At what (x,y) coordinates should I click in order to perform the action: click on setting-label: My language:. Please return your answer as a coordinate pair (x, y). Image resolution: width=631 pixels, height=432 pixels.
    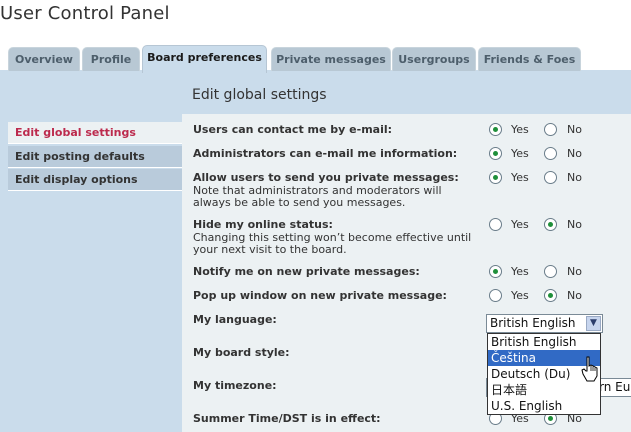
    Looking at the image, I should click on (235, 319).